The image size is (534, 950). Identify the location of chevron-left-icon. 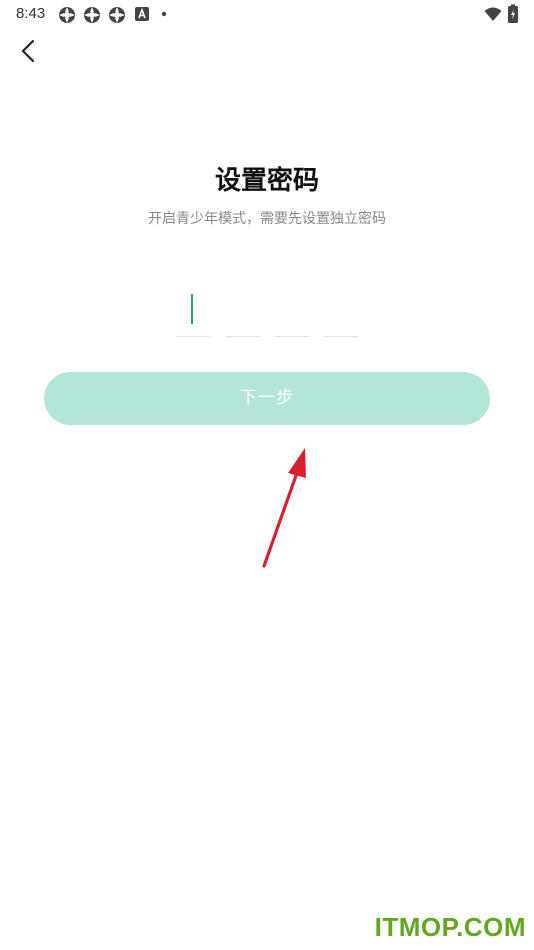
(28, 51).